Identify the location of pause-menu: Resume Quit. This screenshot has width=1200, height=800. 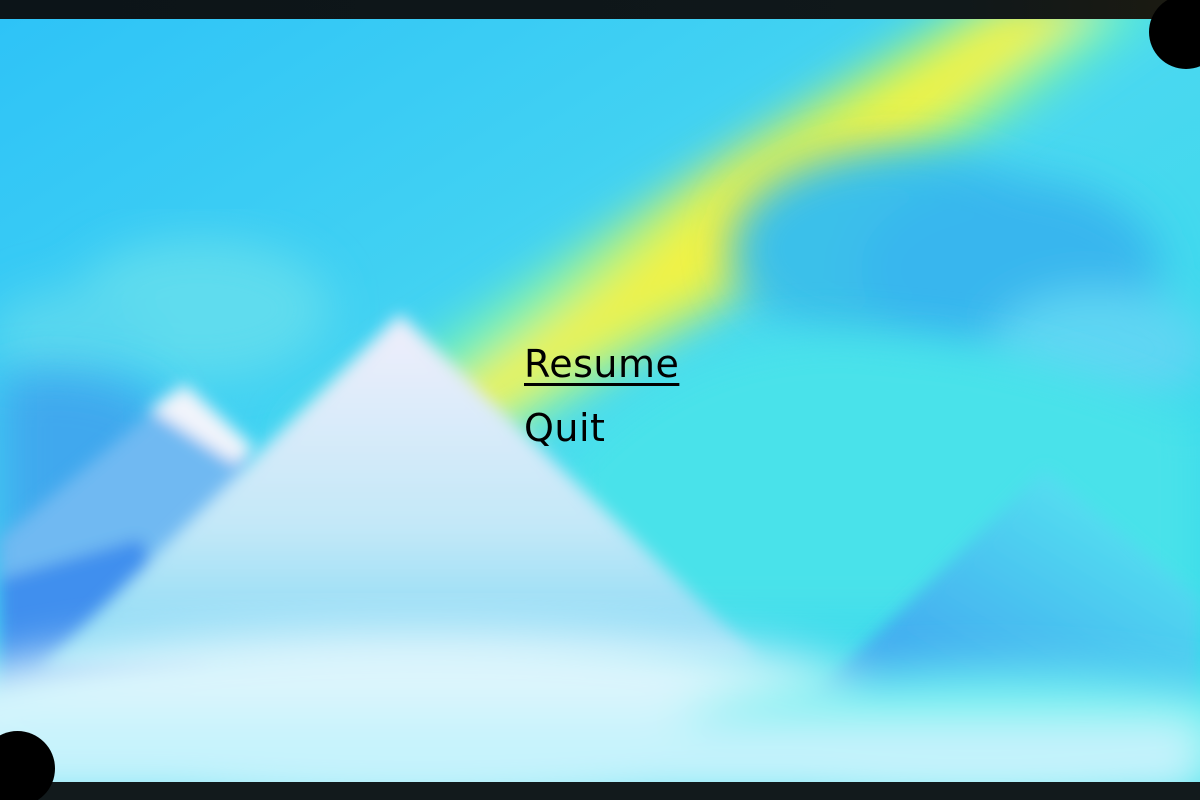
(601, 406).